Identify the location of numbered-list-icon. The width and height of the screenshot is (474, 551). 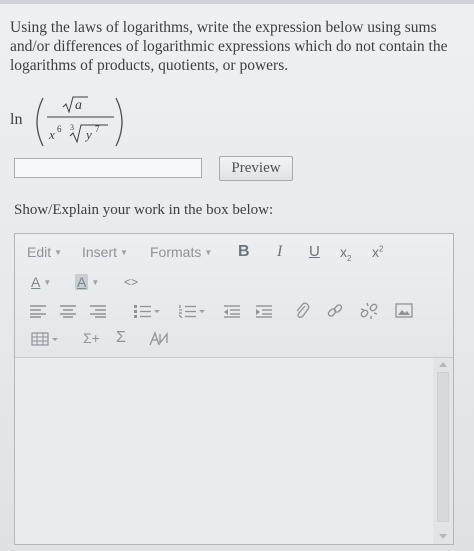
(192, 311).